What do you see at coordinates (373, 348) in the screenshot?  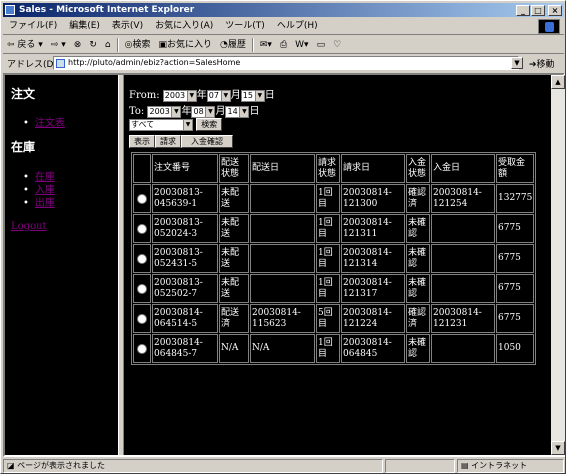 I see `cell-bill-date: 20030814-064845` at bounding box center [373, 348].